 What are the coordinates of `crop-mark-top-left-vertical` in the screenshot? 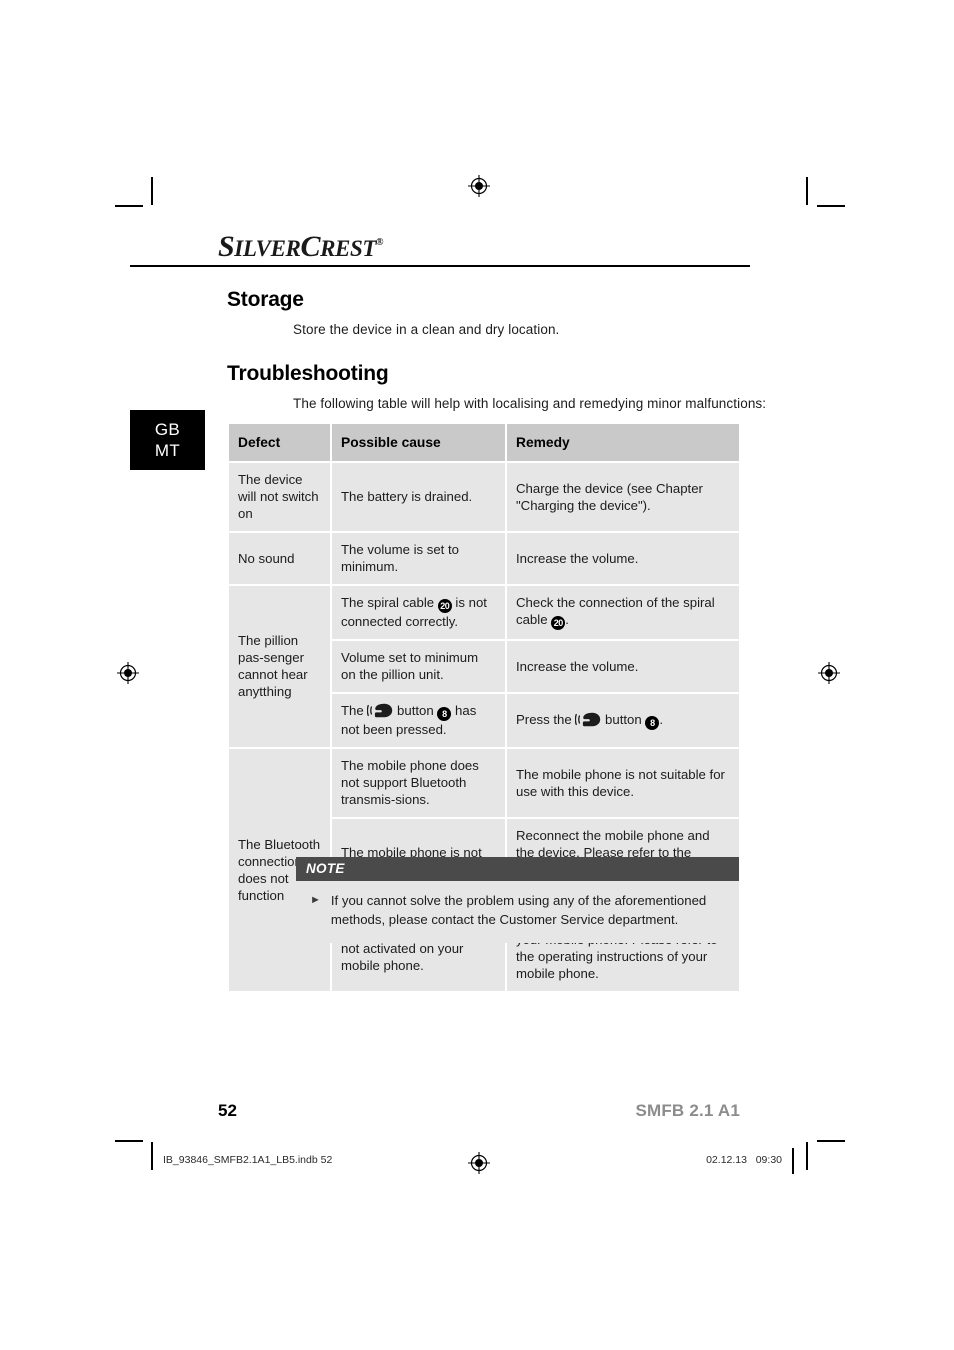 It's located at (152, 191).